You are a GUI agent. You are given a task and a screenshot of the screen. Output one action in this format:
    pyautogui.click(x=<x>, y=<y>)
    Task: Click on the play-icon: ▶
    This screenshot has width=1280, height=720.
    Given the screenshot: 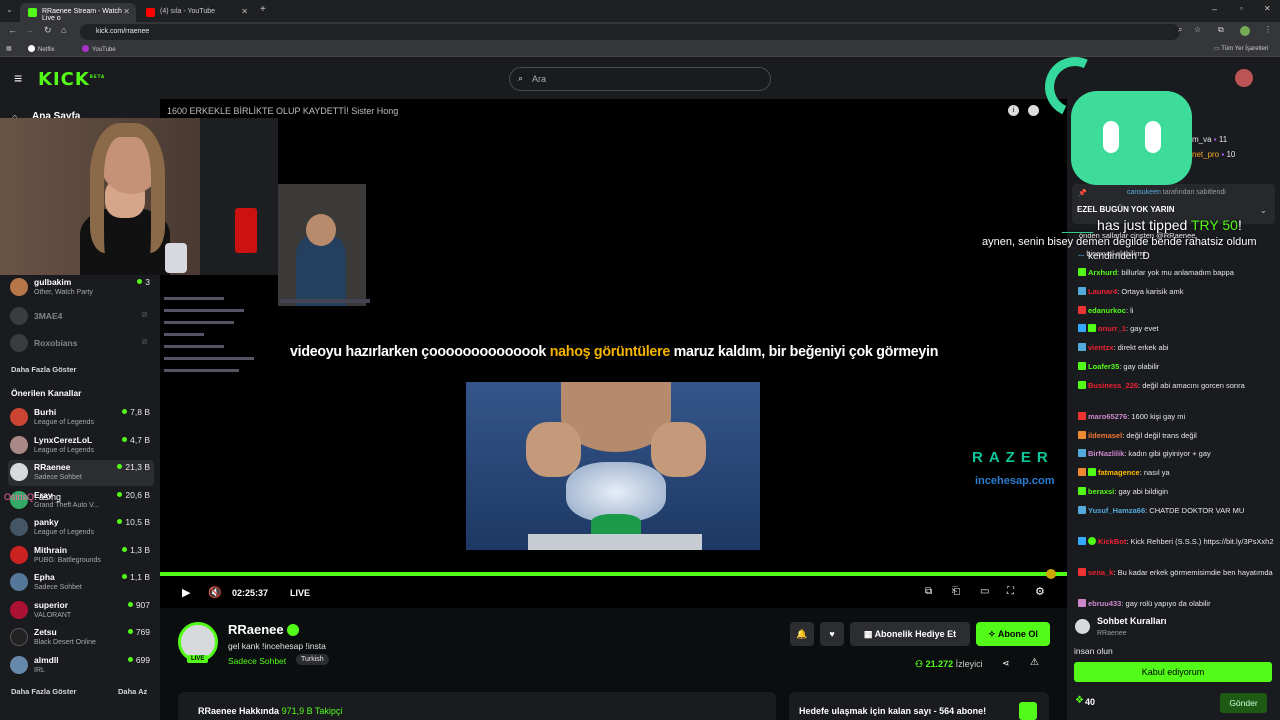 What is the action you would take?
    pyautogui.click(x=186, y=592)
    